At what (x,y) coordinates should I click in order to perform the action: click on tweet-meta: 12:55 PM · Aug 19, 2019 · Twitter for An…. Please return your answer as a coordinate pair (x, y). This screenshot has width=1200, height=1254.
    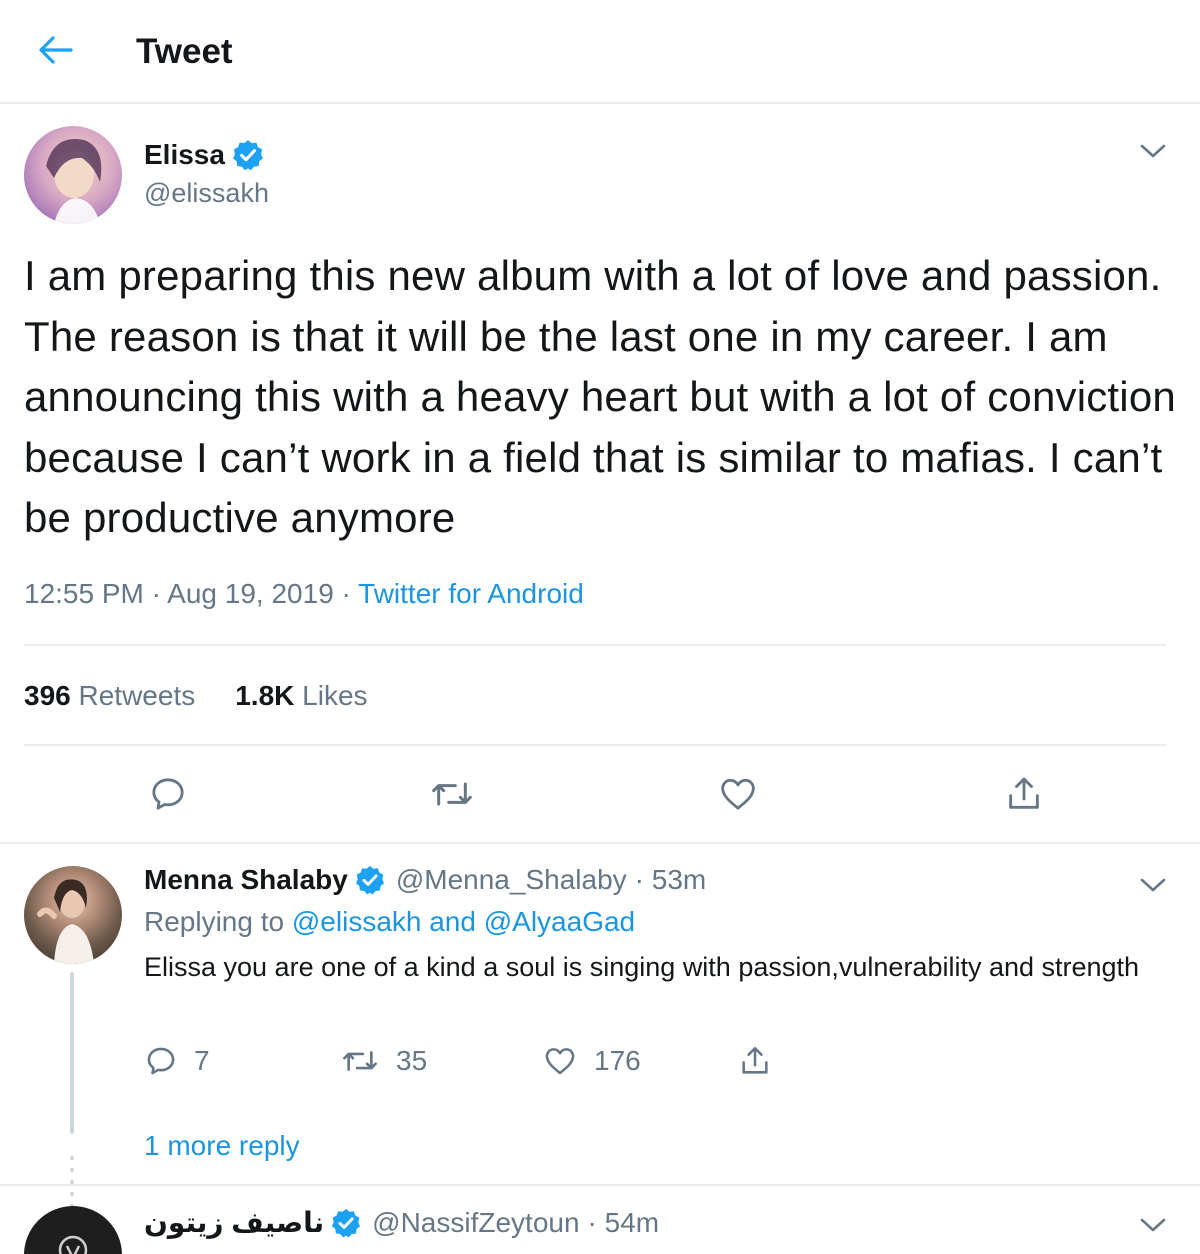
    Looking at the image, I should click on (304, 594).